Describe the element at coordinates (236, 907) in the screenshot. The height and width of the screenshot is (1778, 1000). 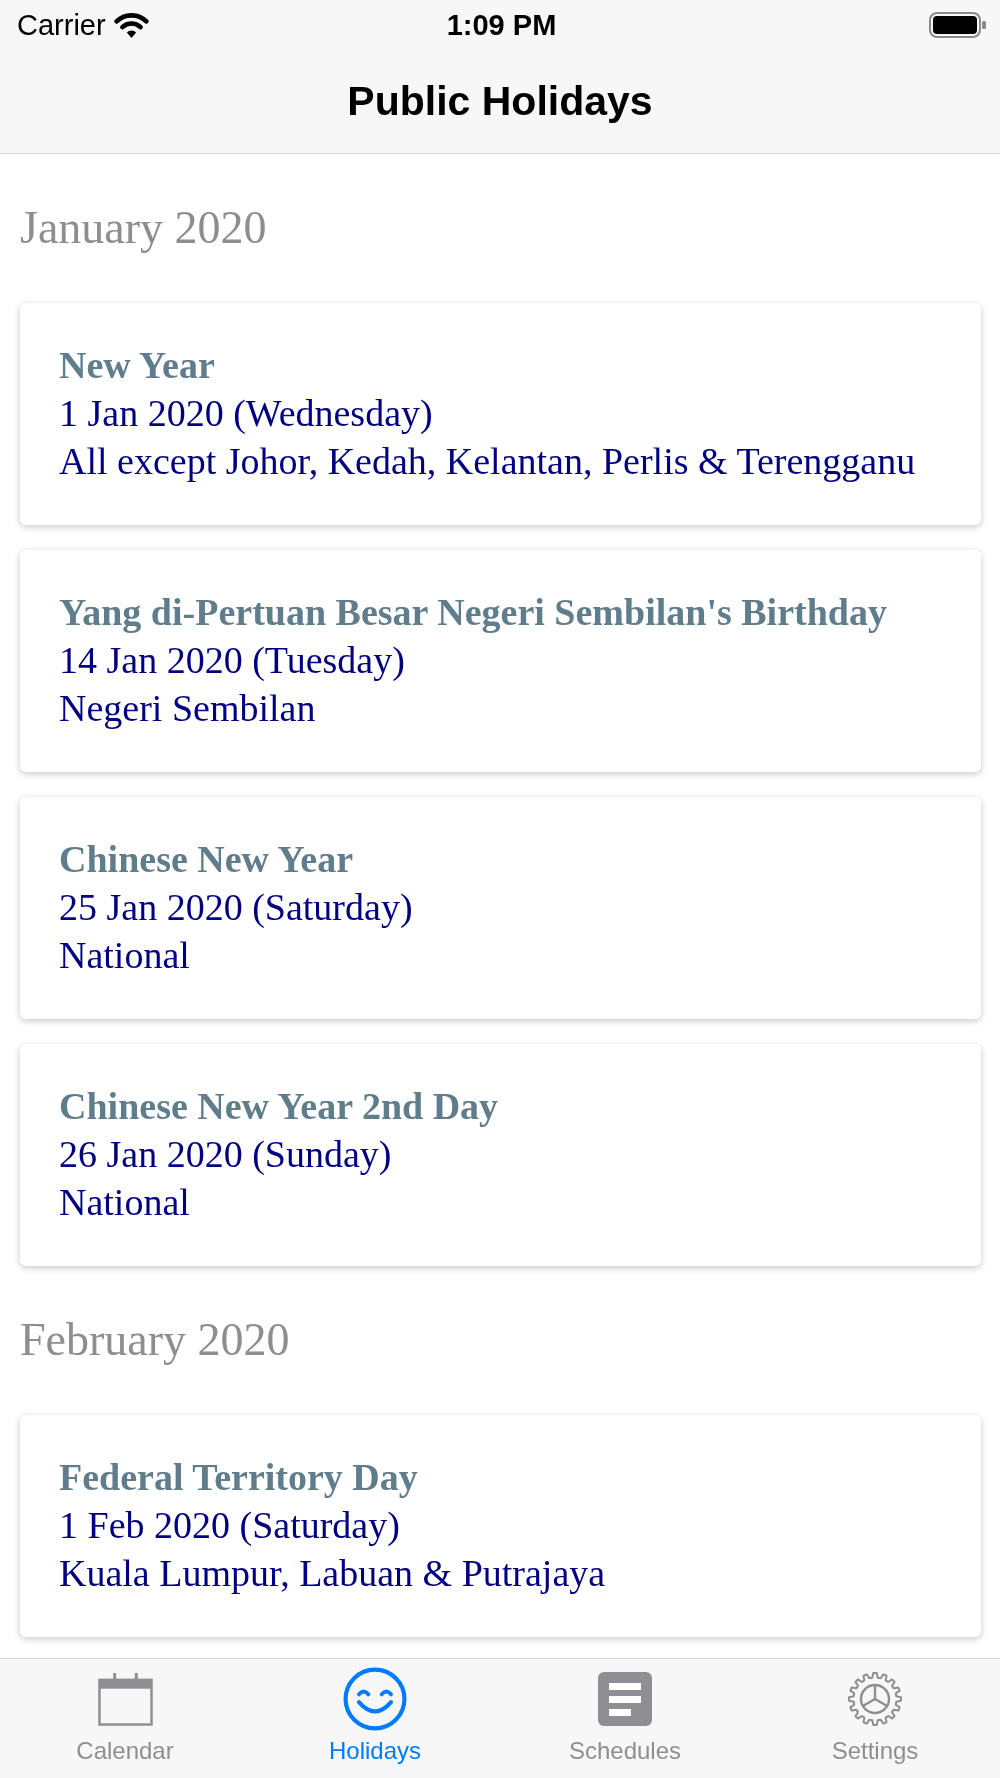
I see `holiday-date: 25 Jan 2020 (Saturday)` at that location.